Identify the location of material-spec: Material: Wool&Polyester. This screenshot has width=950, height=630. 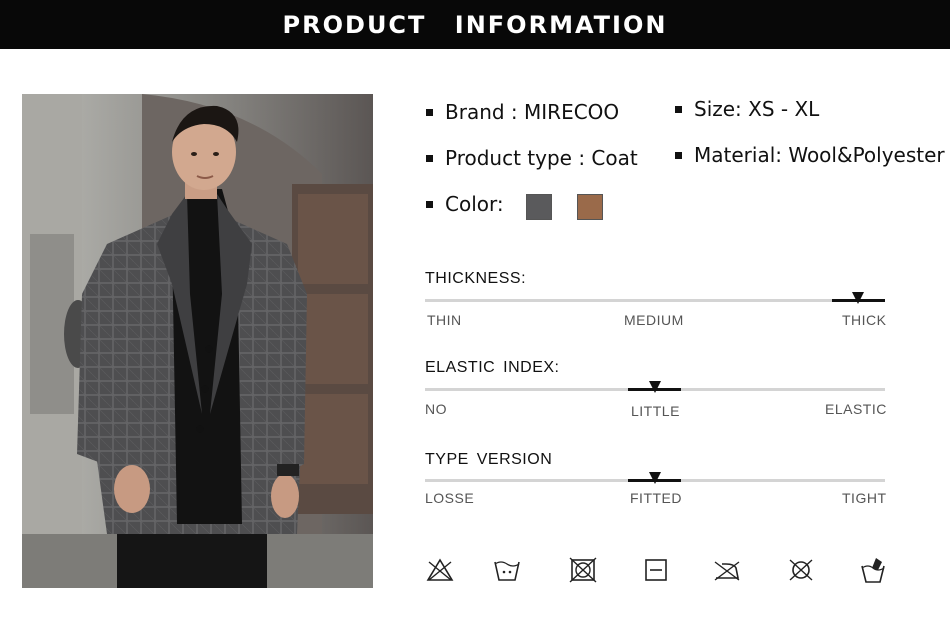
(810, 155).